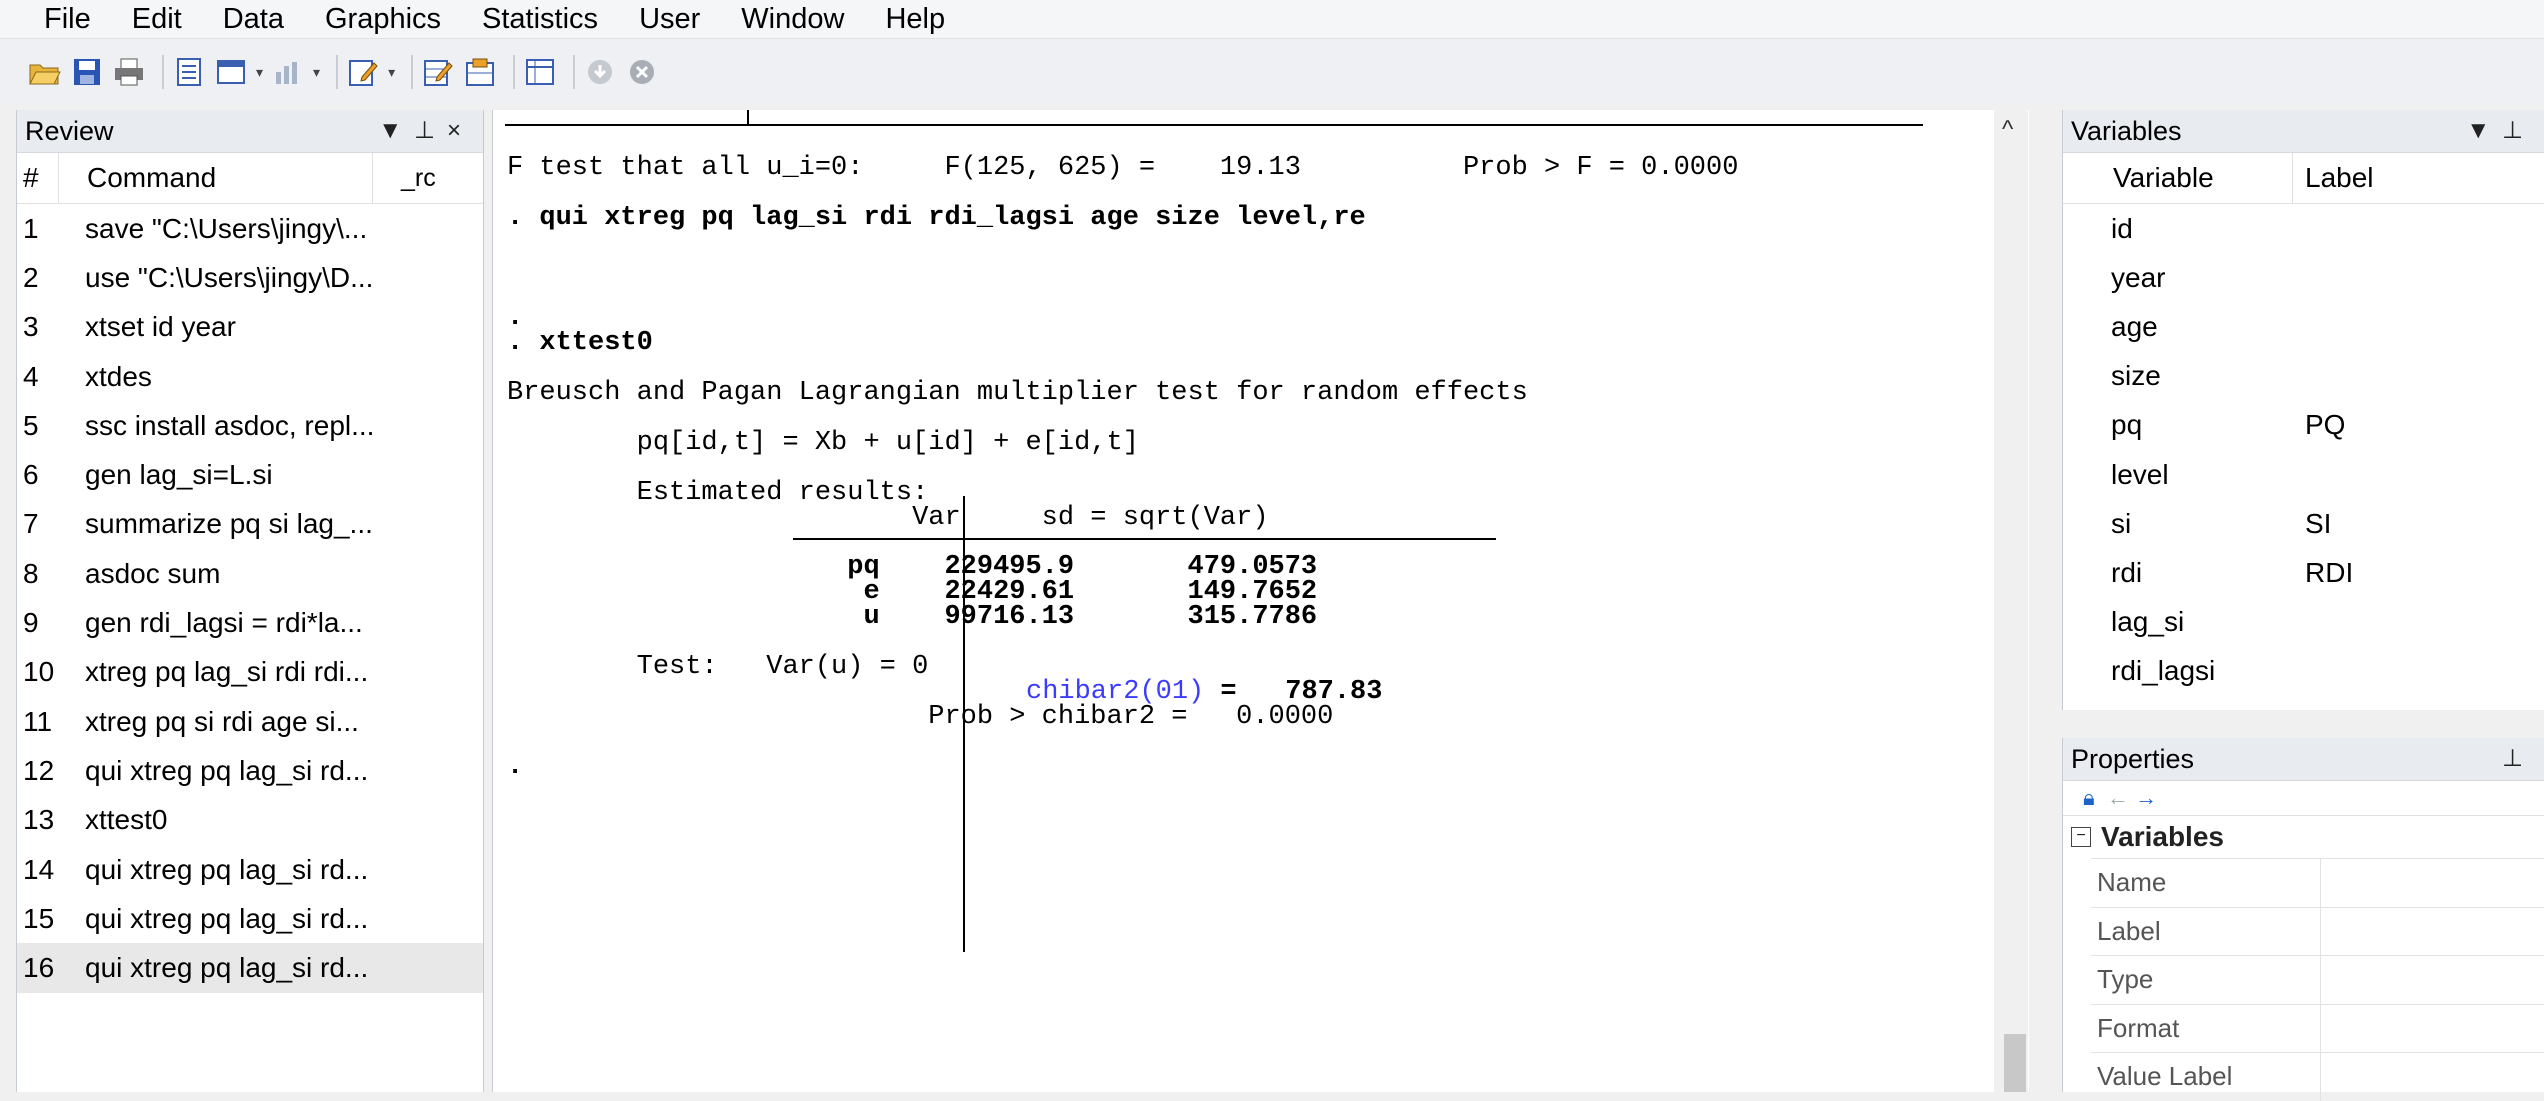 The height and width of the screenshot is (1101, 2544). Describe the element at coordinates (913, 19) in the screenshot. I see `menu-help: Help` at that location.